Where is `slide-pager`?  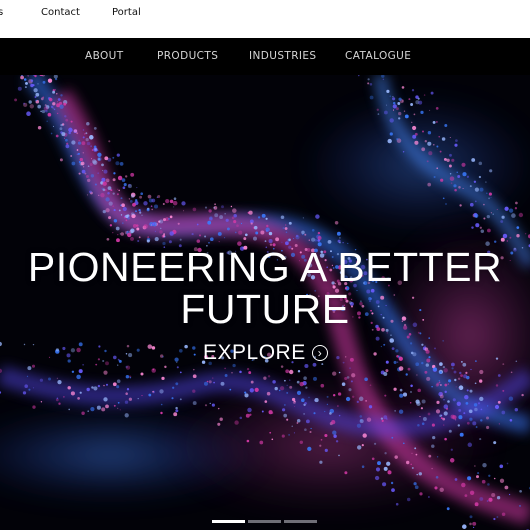
slide-pager is located at coordinates (264, 521).